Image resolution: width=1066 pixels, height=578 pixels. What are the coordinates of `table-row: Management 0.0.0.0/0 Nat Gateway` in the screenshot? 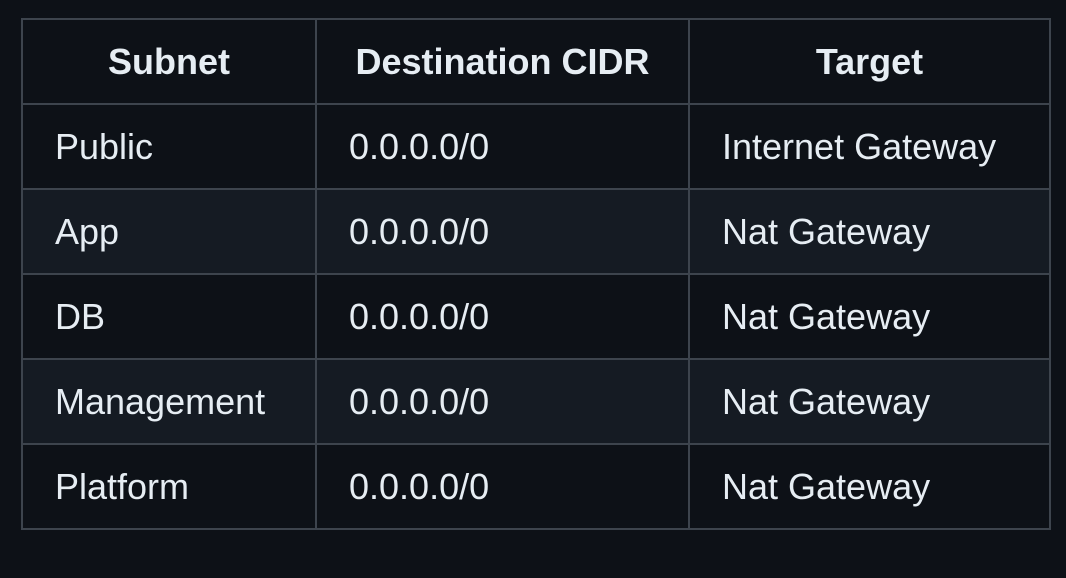 It's located at (536, 401).